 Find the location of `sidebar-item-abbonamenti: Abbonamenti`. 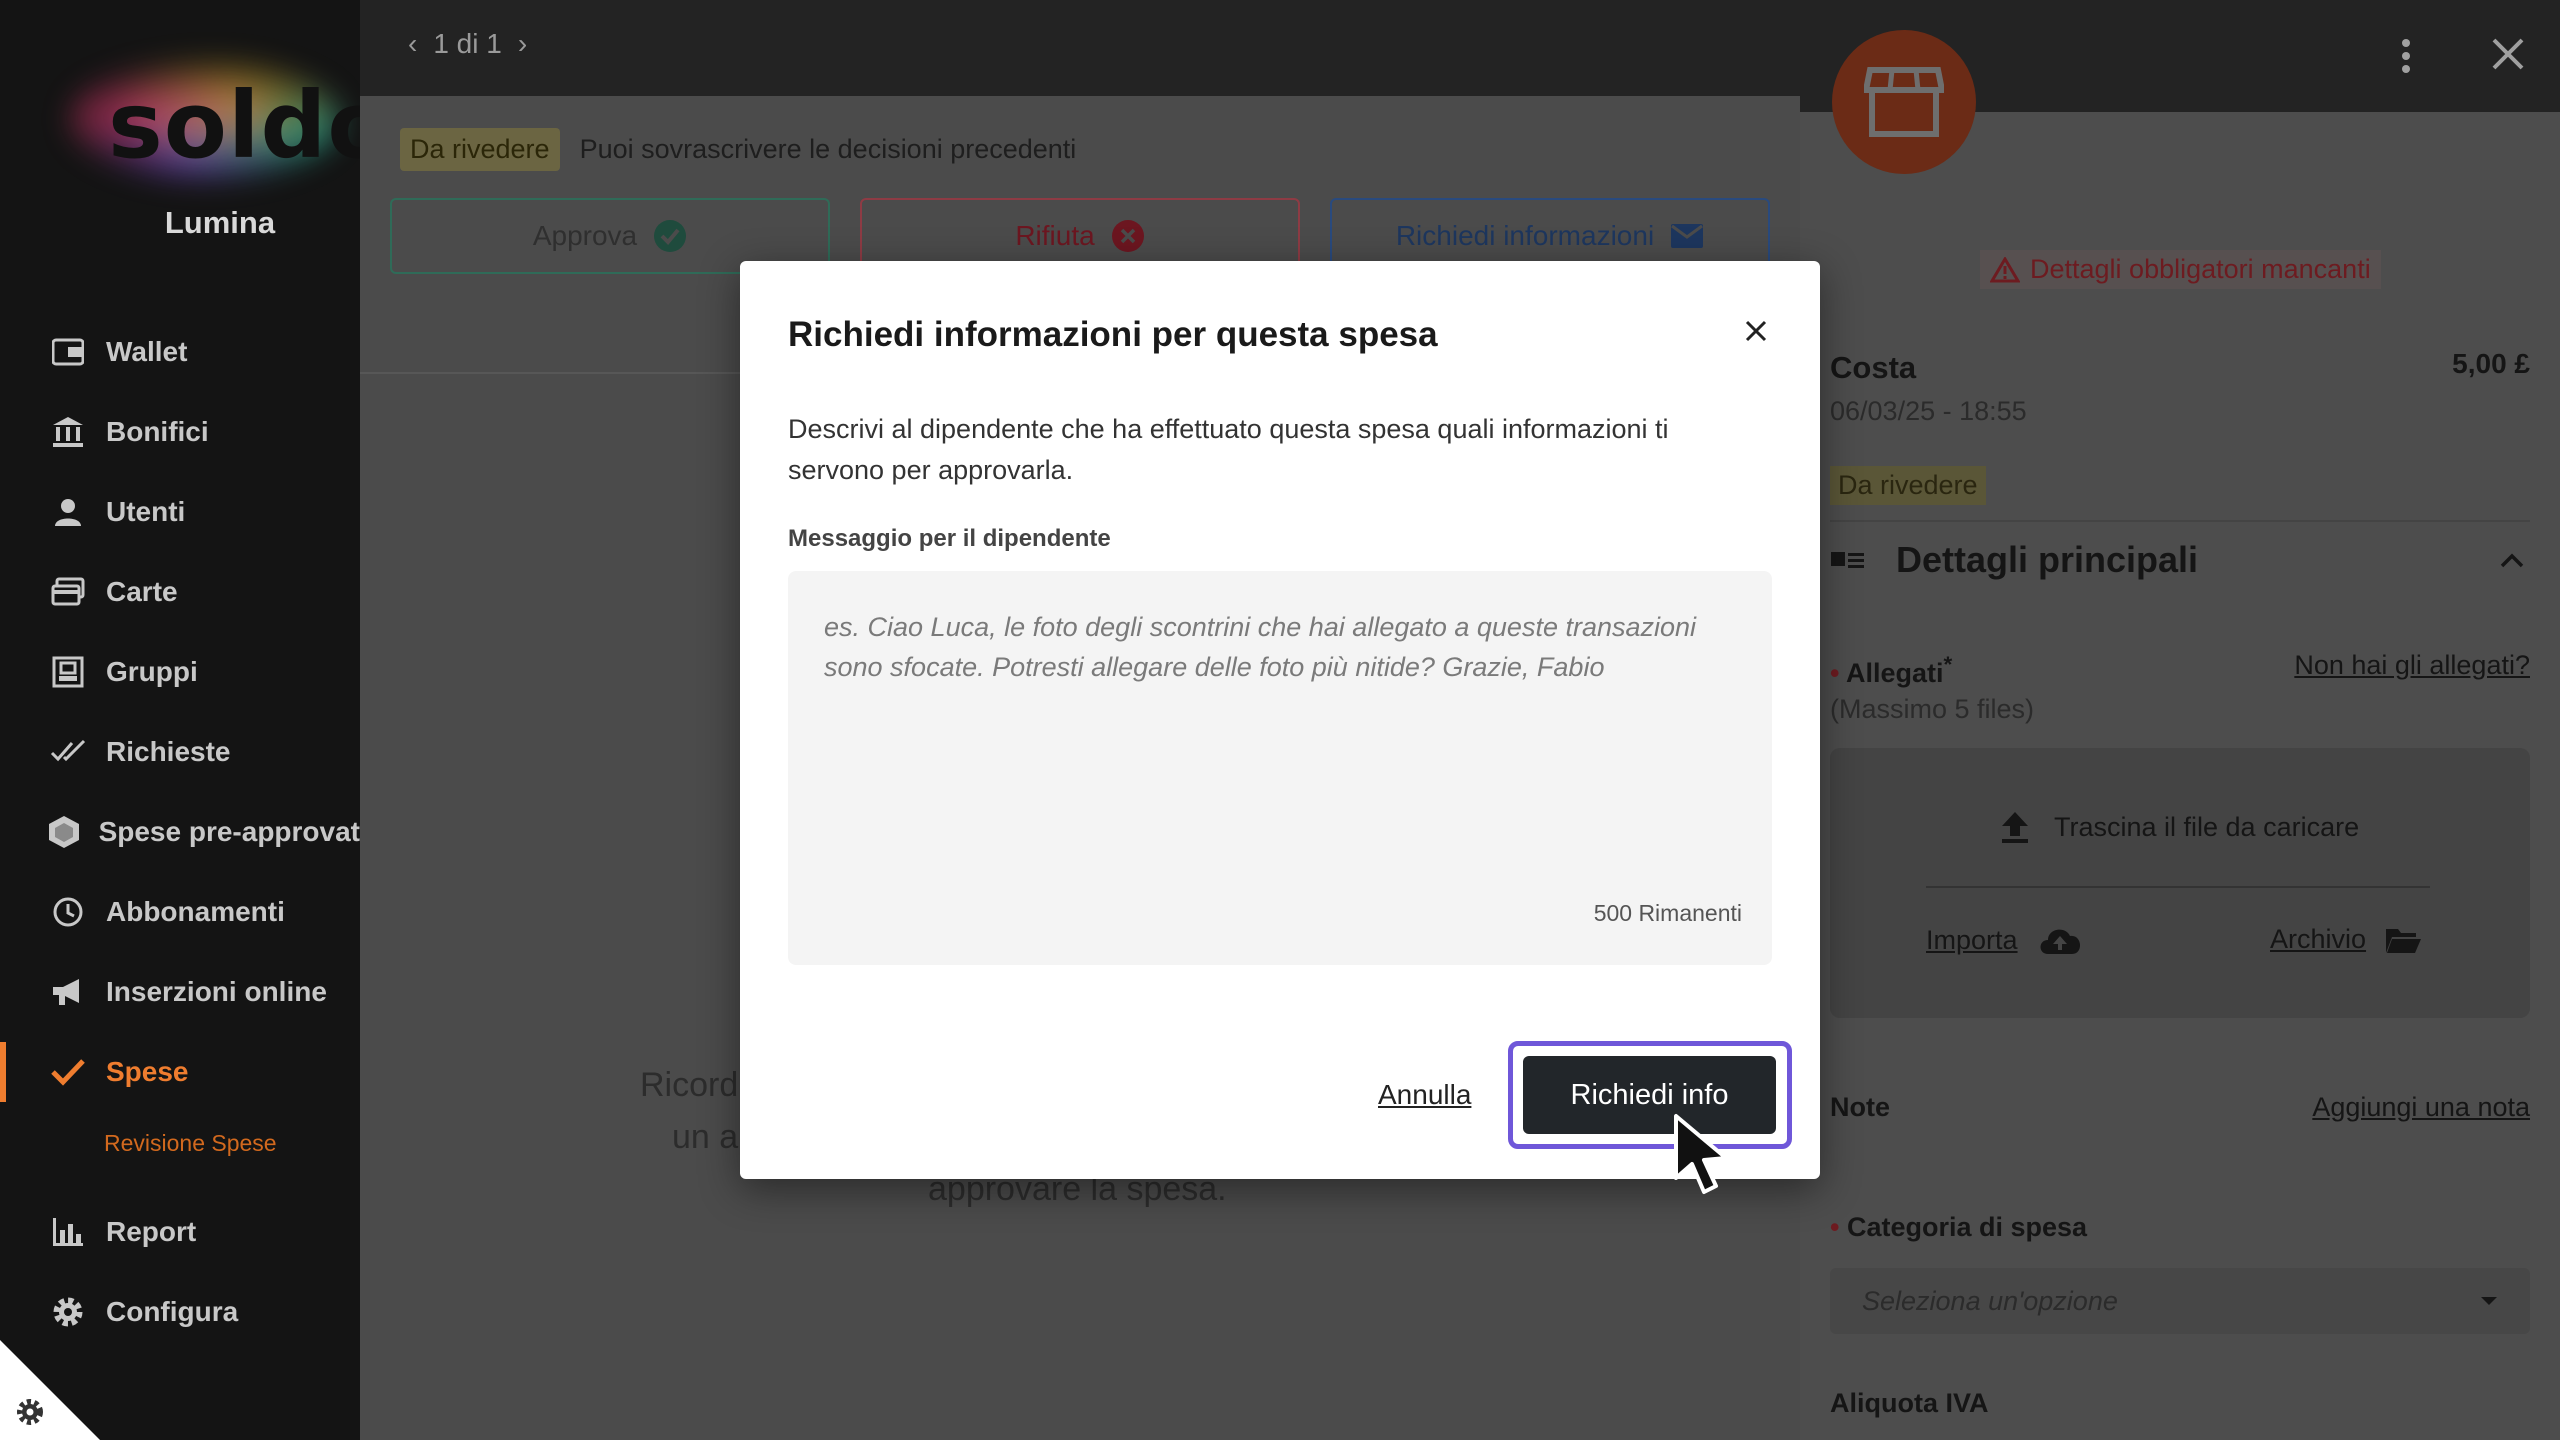

sidebar-item-abbonamenti: Abbonamenti is located at coordinates (180, 912).